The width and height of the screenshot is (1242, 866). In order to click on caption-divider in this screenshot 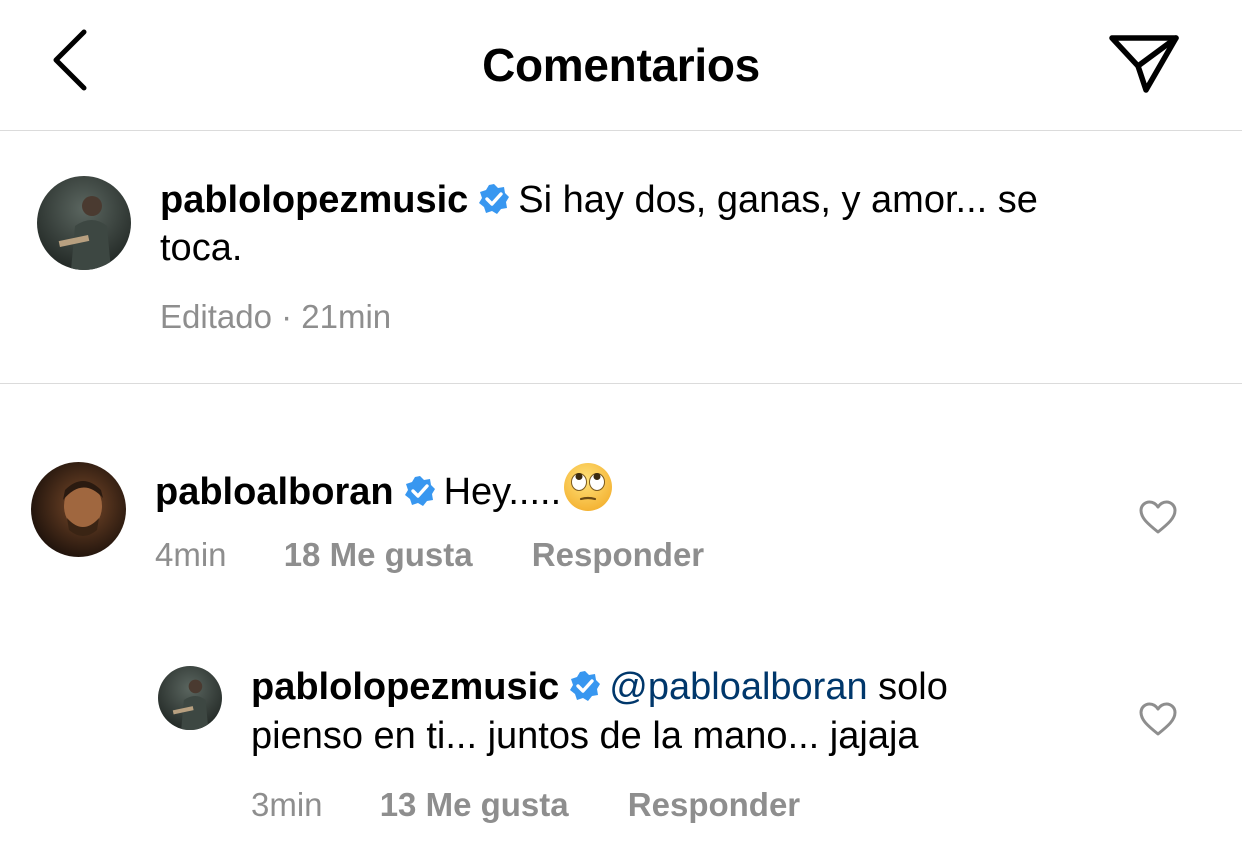, I will do `click(621, 383)`.